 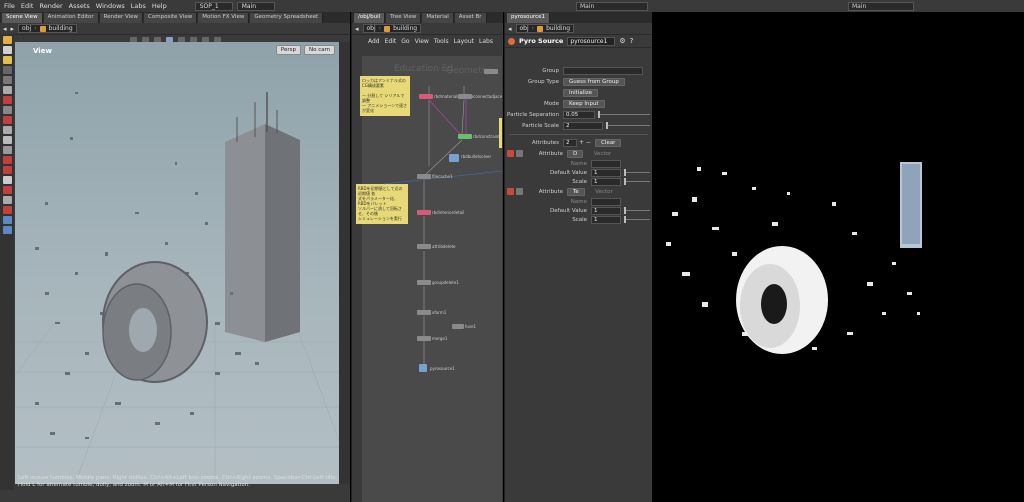 What do you see at coordinates (576, 191) in the screenshot?
I see `attr2-attribute-select: Te` at bounding box center [576, 191].